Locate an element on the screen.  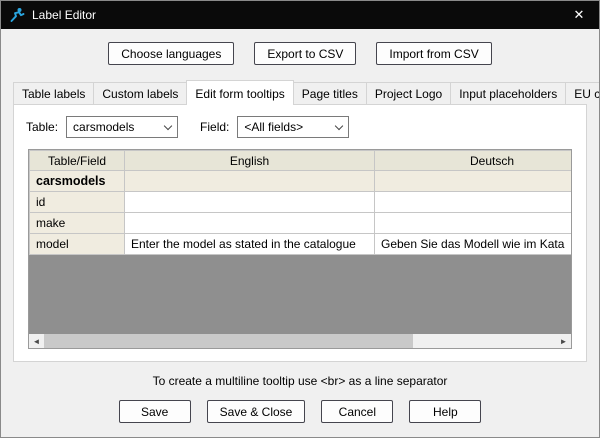
help-button: Help is located at coordinates (445, 411).